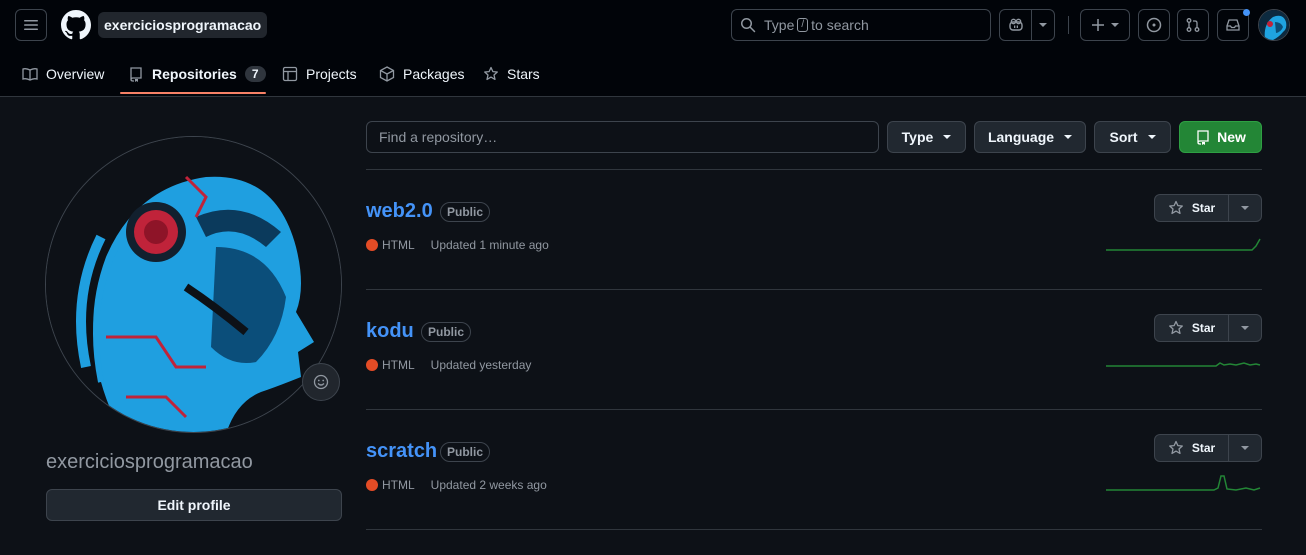 The height and width of the screenshot is (555, 1306). I want to click on divider, so click(814, 529).